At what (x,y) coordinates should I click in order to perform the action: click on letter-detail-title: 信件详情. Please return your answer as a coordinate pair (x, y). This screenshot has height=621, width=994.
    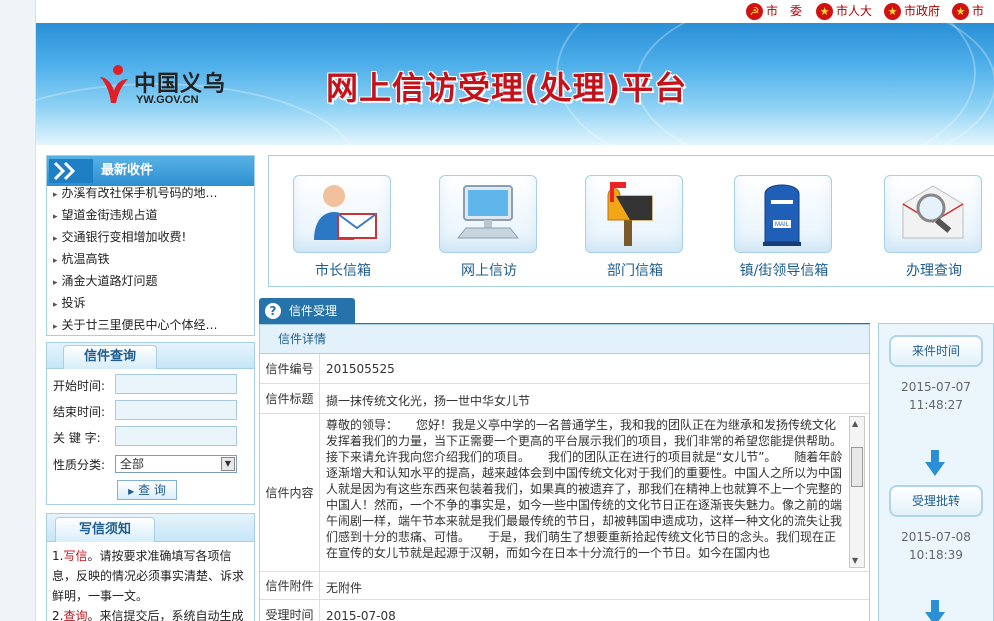
    Looking at the image, I should click on (302, 339).